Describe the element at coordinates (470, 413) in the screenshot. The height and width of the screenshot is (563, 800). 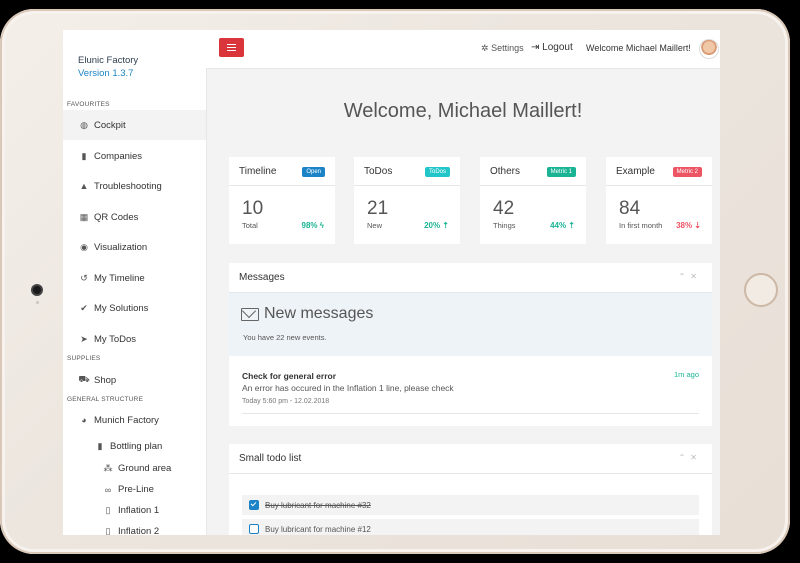
I see `divider` at that location.